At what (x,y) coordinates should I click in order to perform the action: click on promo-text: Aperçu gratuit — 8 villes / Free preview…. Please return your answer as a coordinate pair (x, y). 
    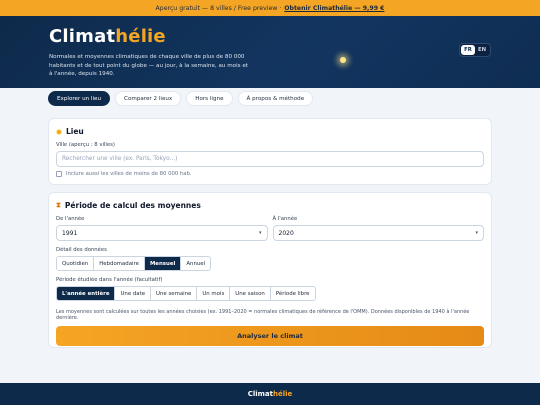
    Looking at the image, I should click on (218, 8).